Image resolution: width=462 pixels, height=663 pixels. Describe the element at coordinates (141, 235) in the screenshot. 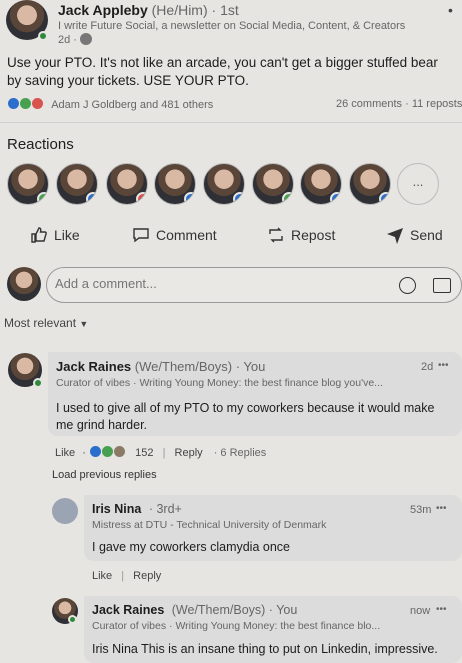

I see `comment-icon` at that location.